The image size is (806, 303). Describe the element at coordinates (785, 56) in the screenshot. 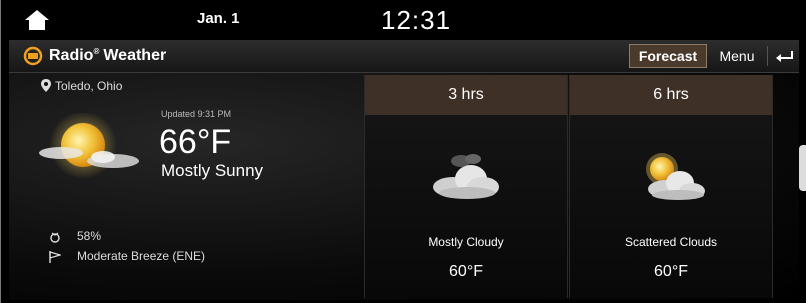

I see `back-icon` at that location.